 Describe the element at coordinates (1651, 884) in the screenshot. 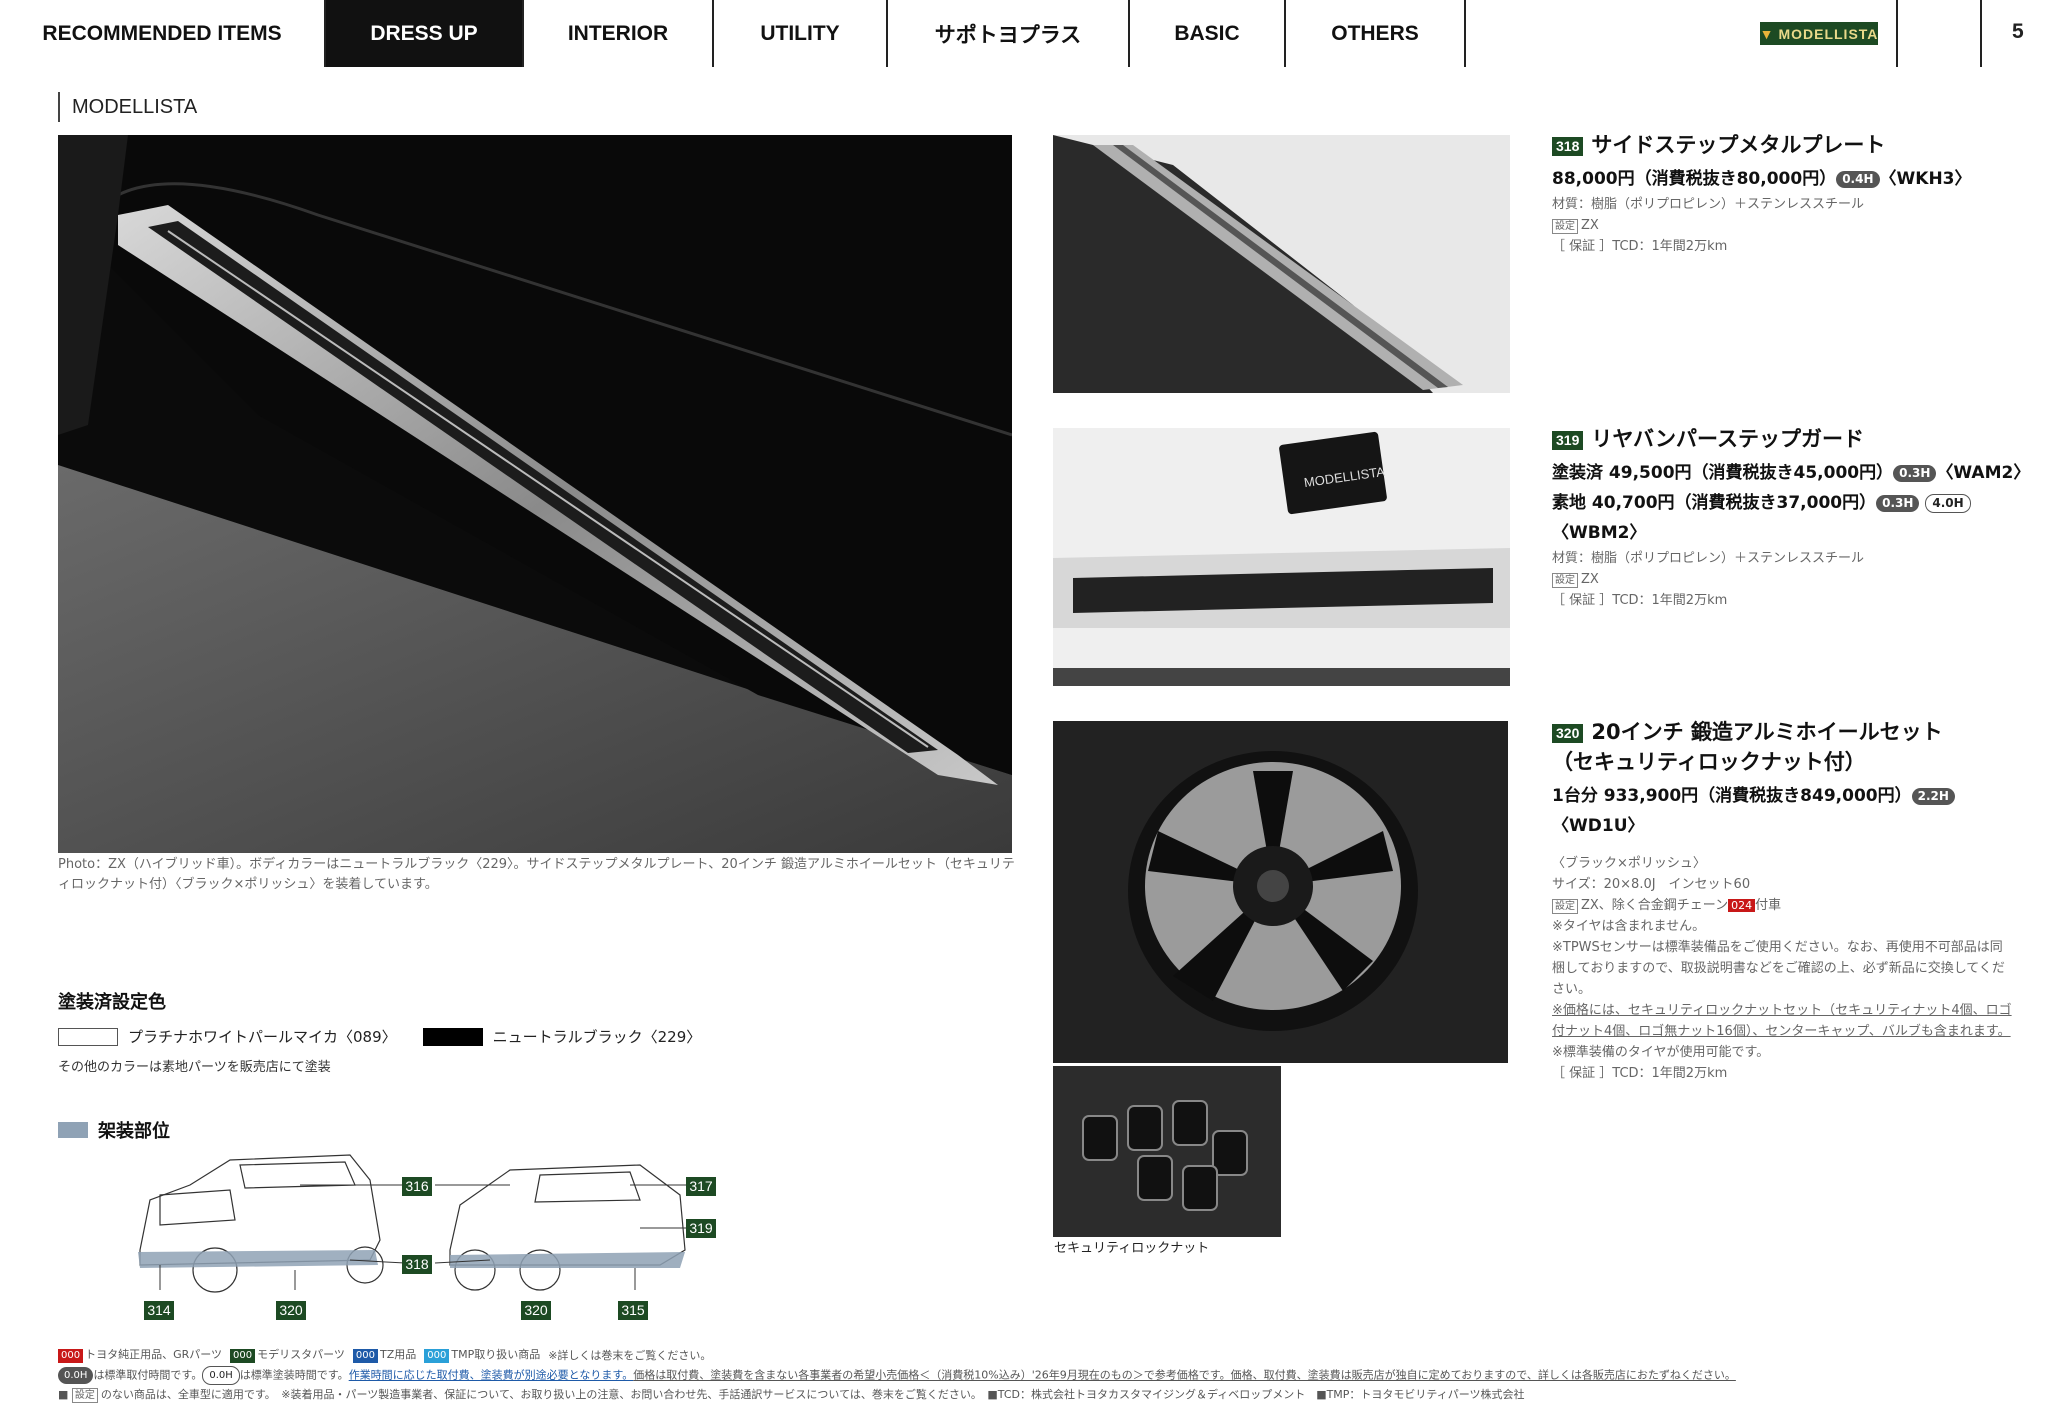

I see `size: サイズ：20×8.0J インセット60` at that location.